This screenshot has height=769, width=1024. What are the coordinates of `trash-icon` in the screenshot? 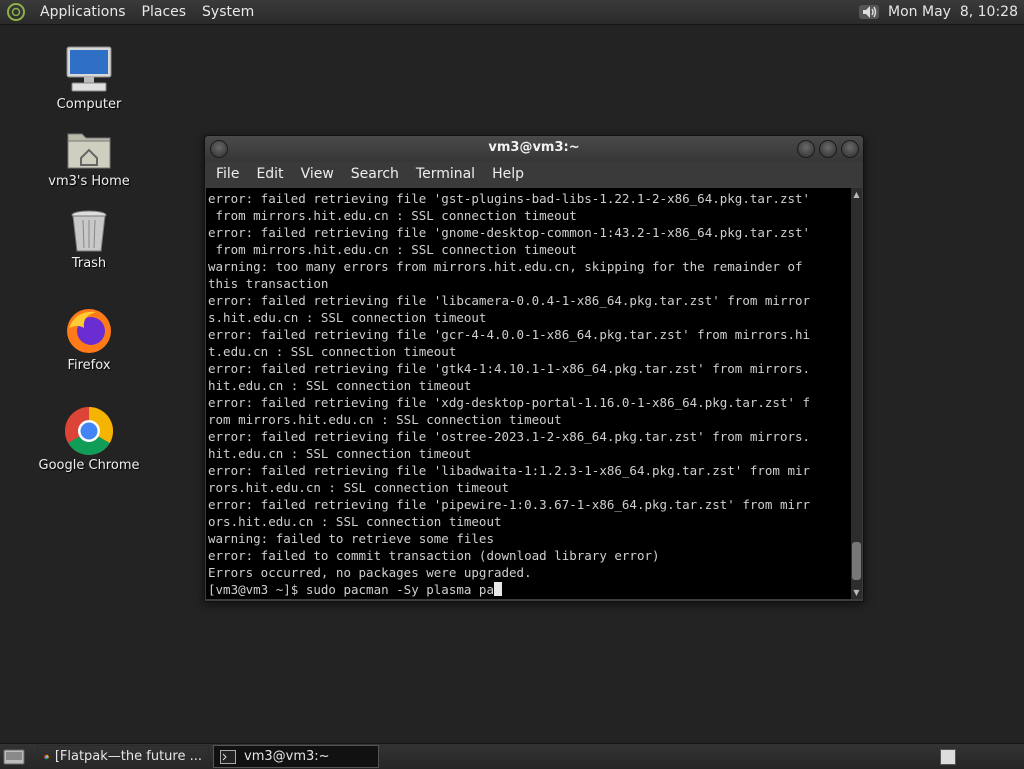 It's located at (89, 231).